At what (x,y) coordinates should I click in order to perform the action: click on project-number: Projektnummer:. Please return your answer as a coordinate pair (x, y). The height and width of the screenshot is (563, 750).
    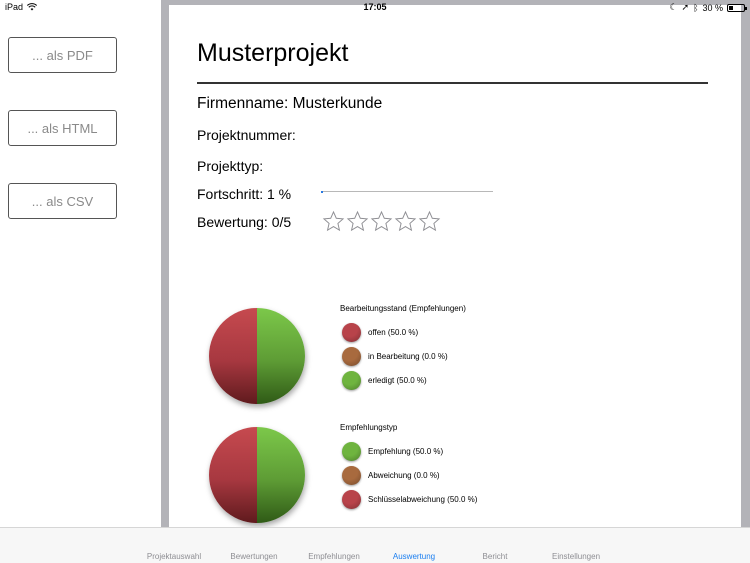
    Looking at the image, I should click on (246, 135).